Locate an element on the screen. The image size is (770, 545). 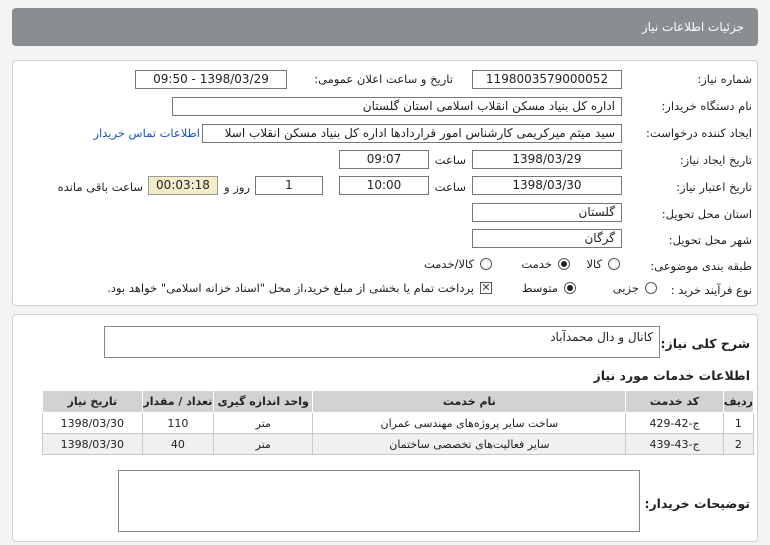
category-radio-goods is located at coordinates (614, 264).